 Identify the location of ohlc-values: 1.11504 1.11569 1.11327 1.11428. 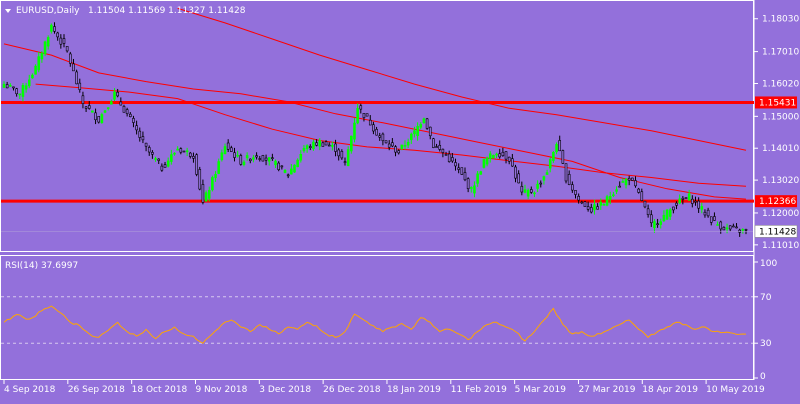
(167, 11).